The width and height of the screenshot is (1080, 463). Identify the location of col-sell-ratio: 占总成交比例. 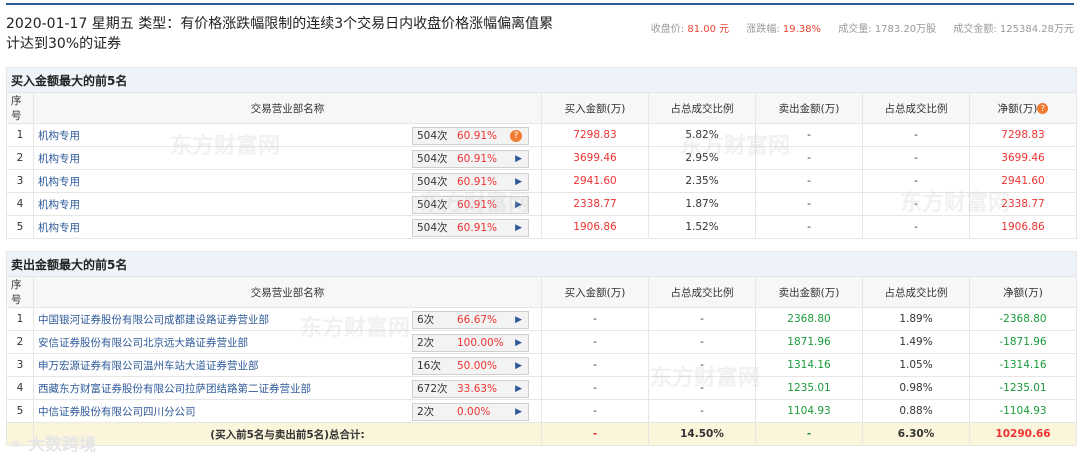
(916, 292).